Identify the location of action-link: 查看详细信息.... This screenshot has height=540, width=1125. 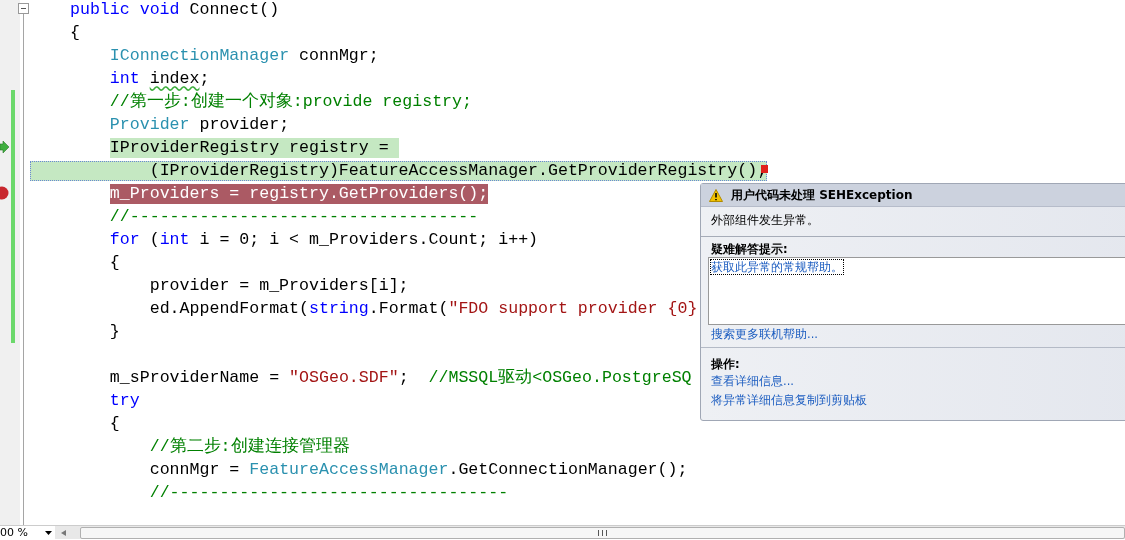
(752, 381).